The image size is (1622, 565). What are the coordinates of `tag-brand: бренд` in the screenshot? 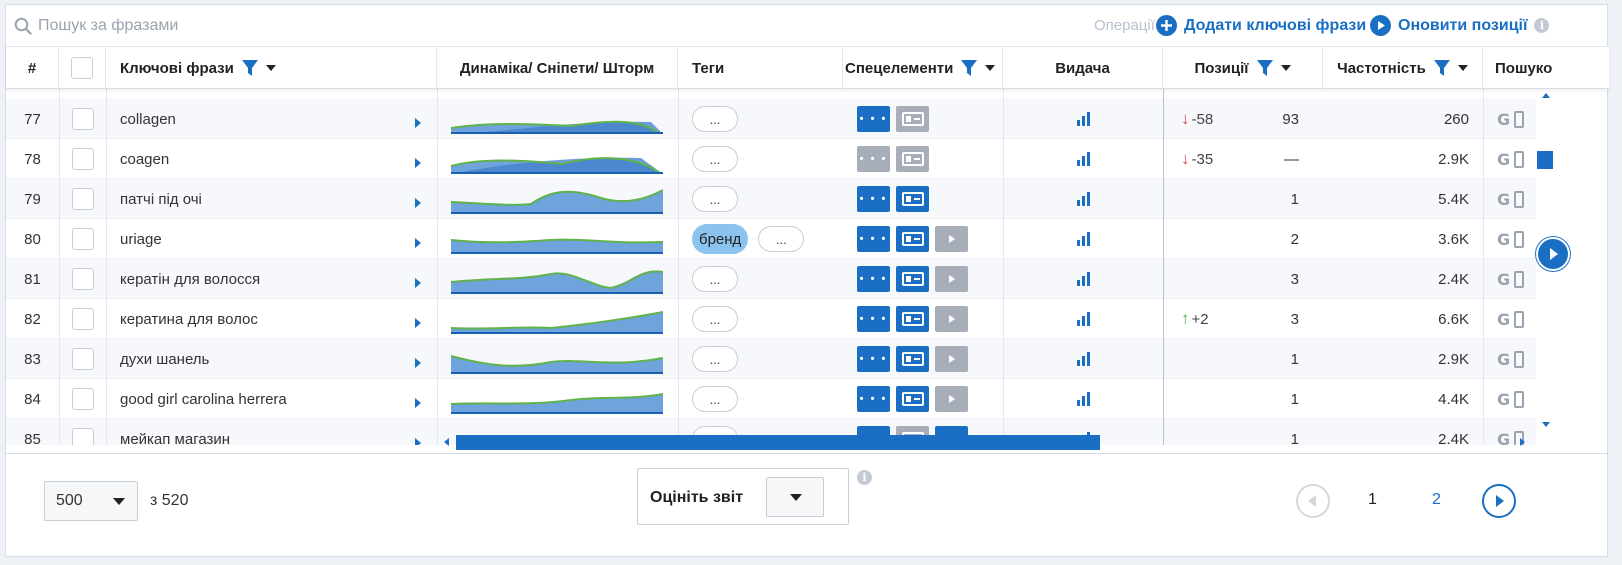 It's located at (720, 239).